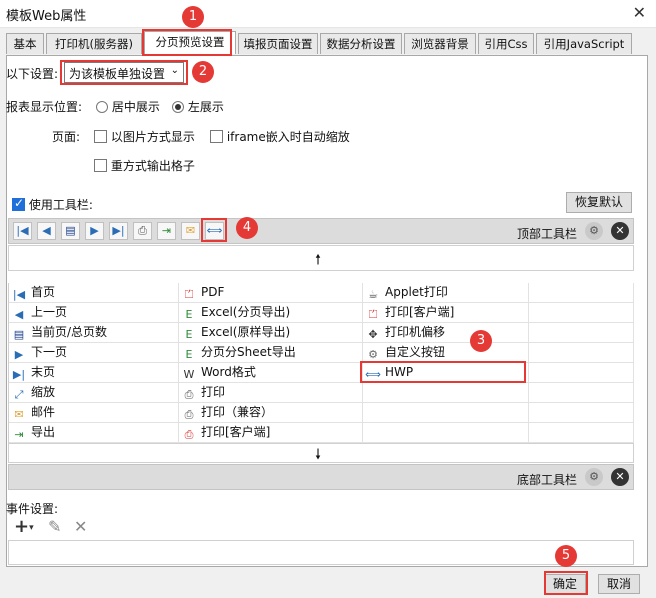 This screenshot has height=598, width=656. What do you see at coordinates (318, 261) in the screenshot?
I see `arrow-up-icon: 🠕` at bounding box center [318, 261].